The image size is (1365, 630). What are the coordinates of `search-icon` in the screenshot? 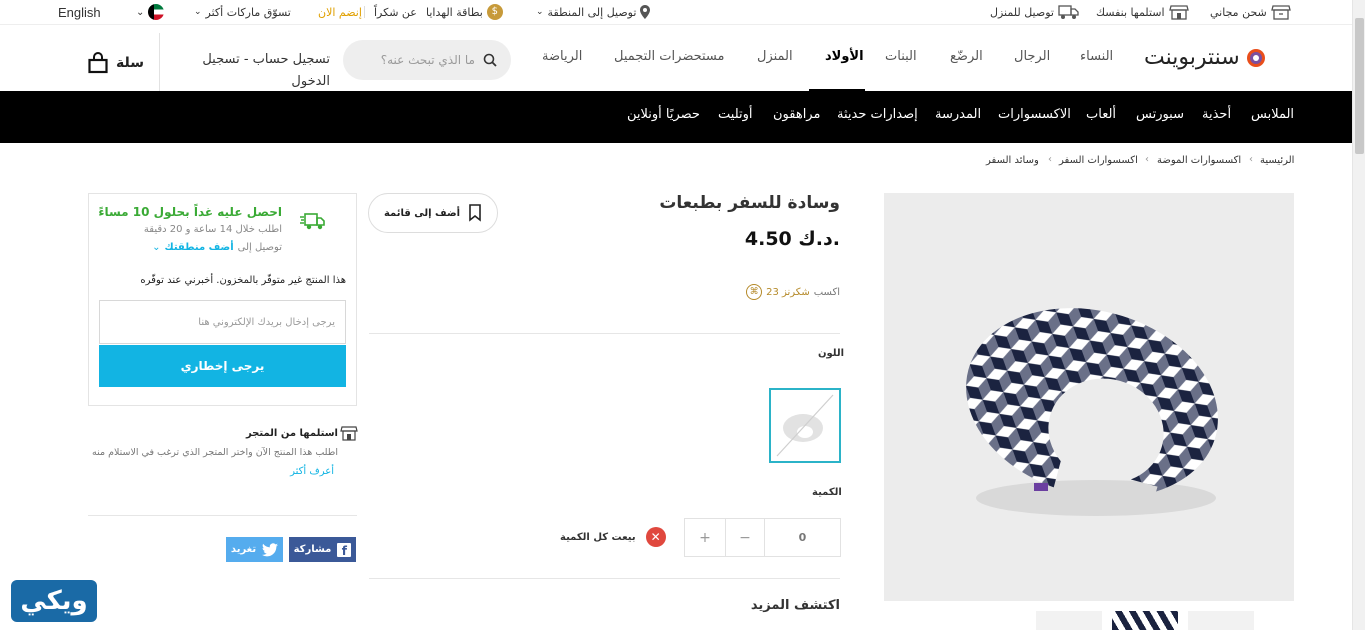 It's located at (490, 60).